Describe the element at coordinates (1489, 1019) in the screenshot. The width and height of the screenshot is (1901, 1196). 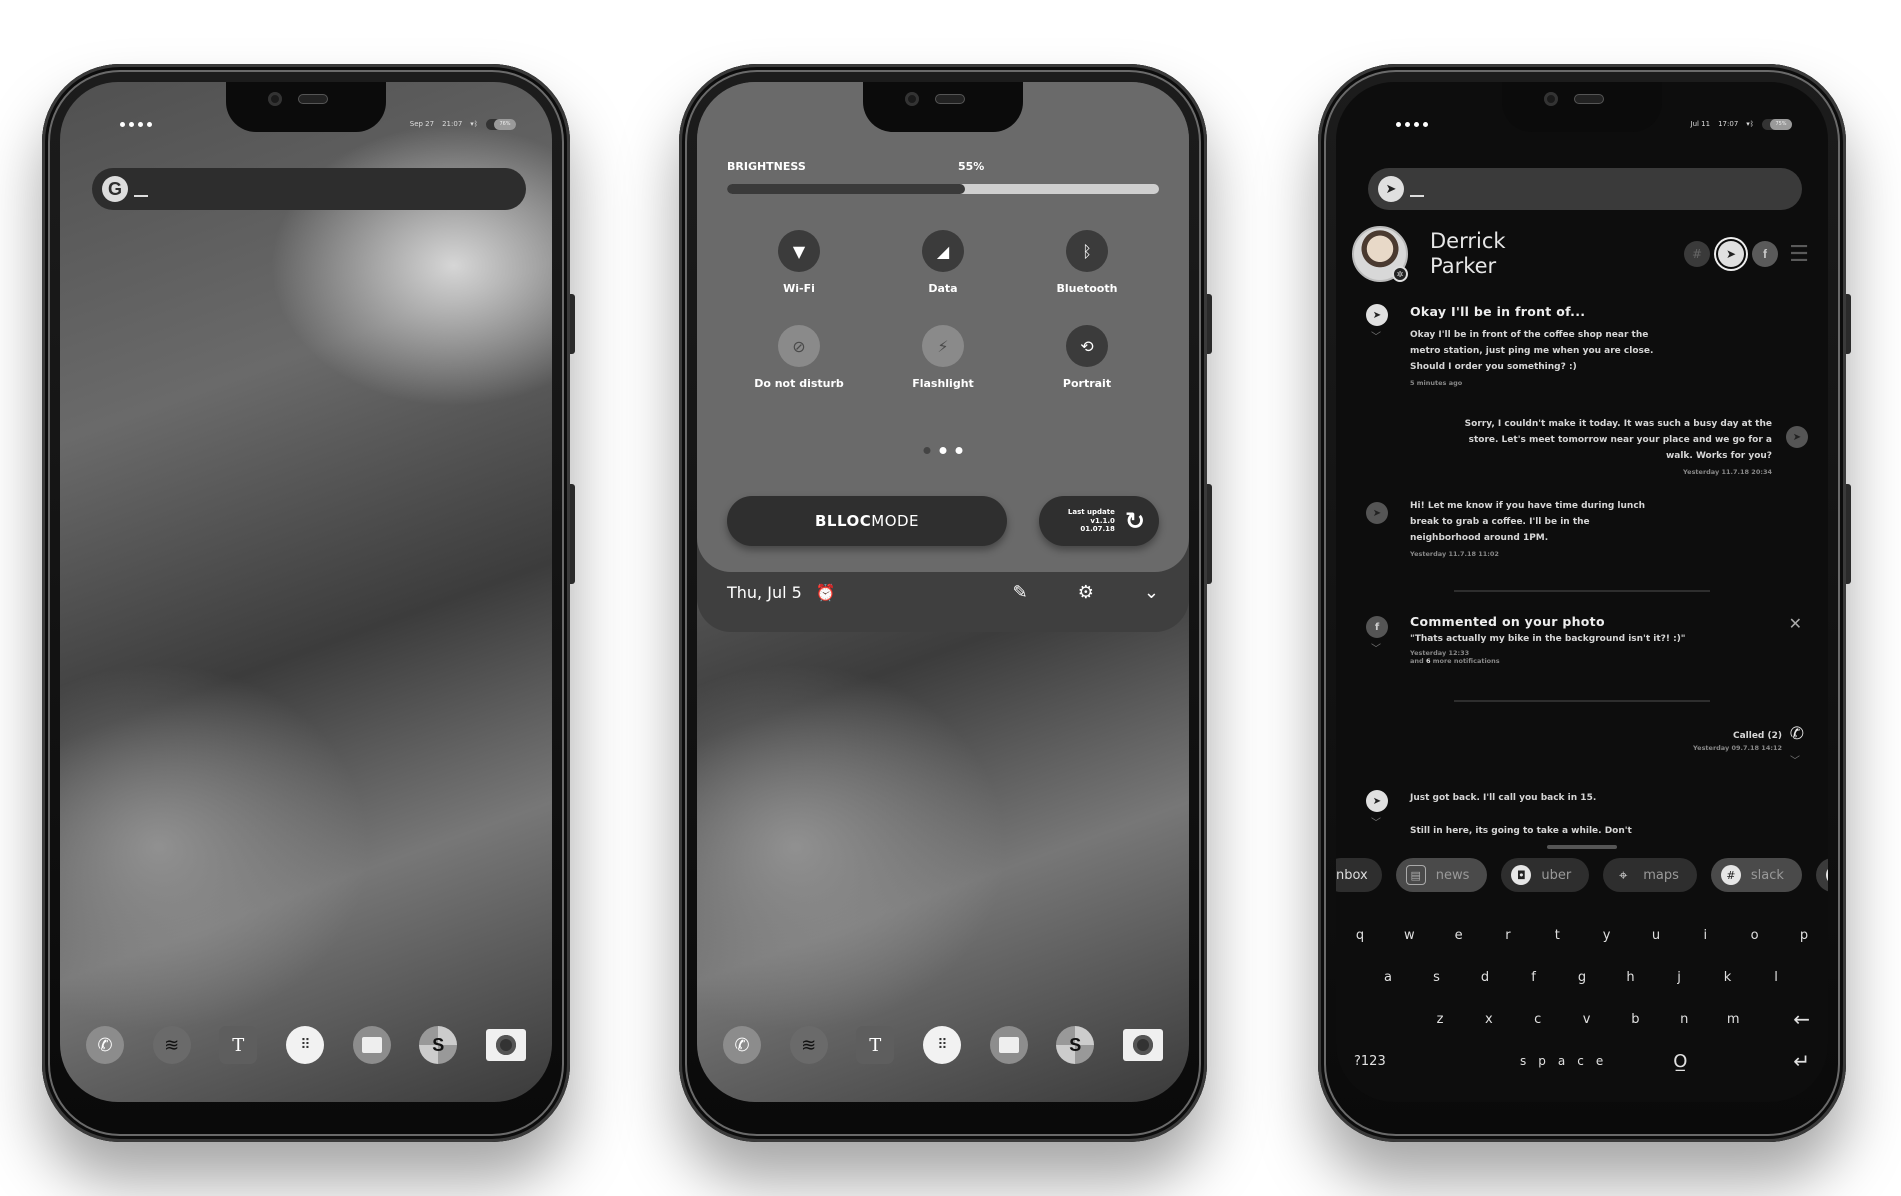
I see `key-x: x` at that location.